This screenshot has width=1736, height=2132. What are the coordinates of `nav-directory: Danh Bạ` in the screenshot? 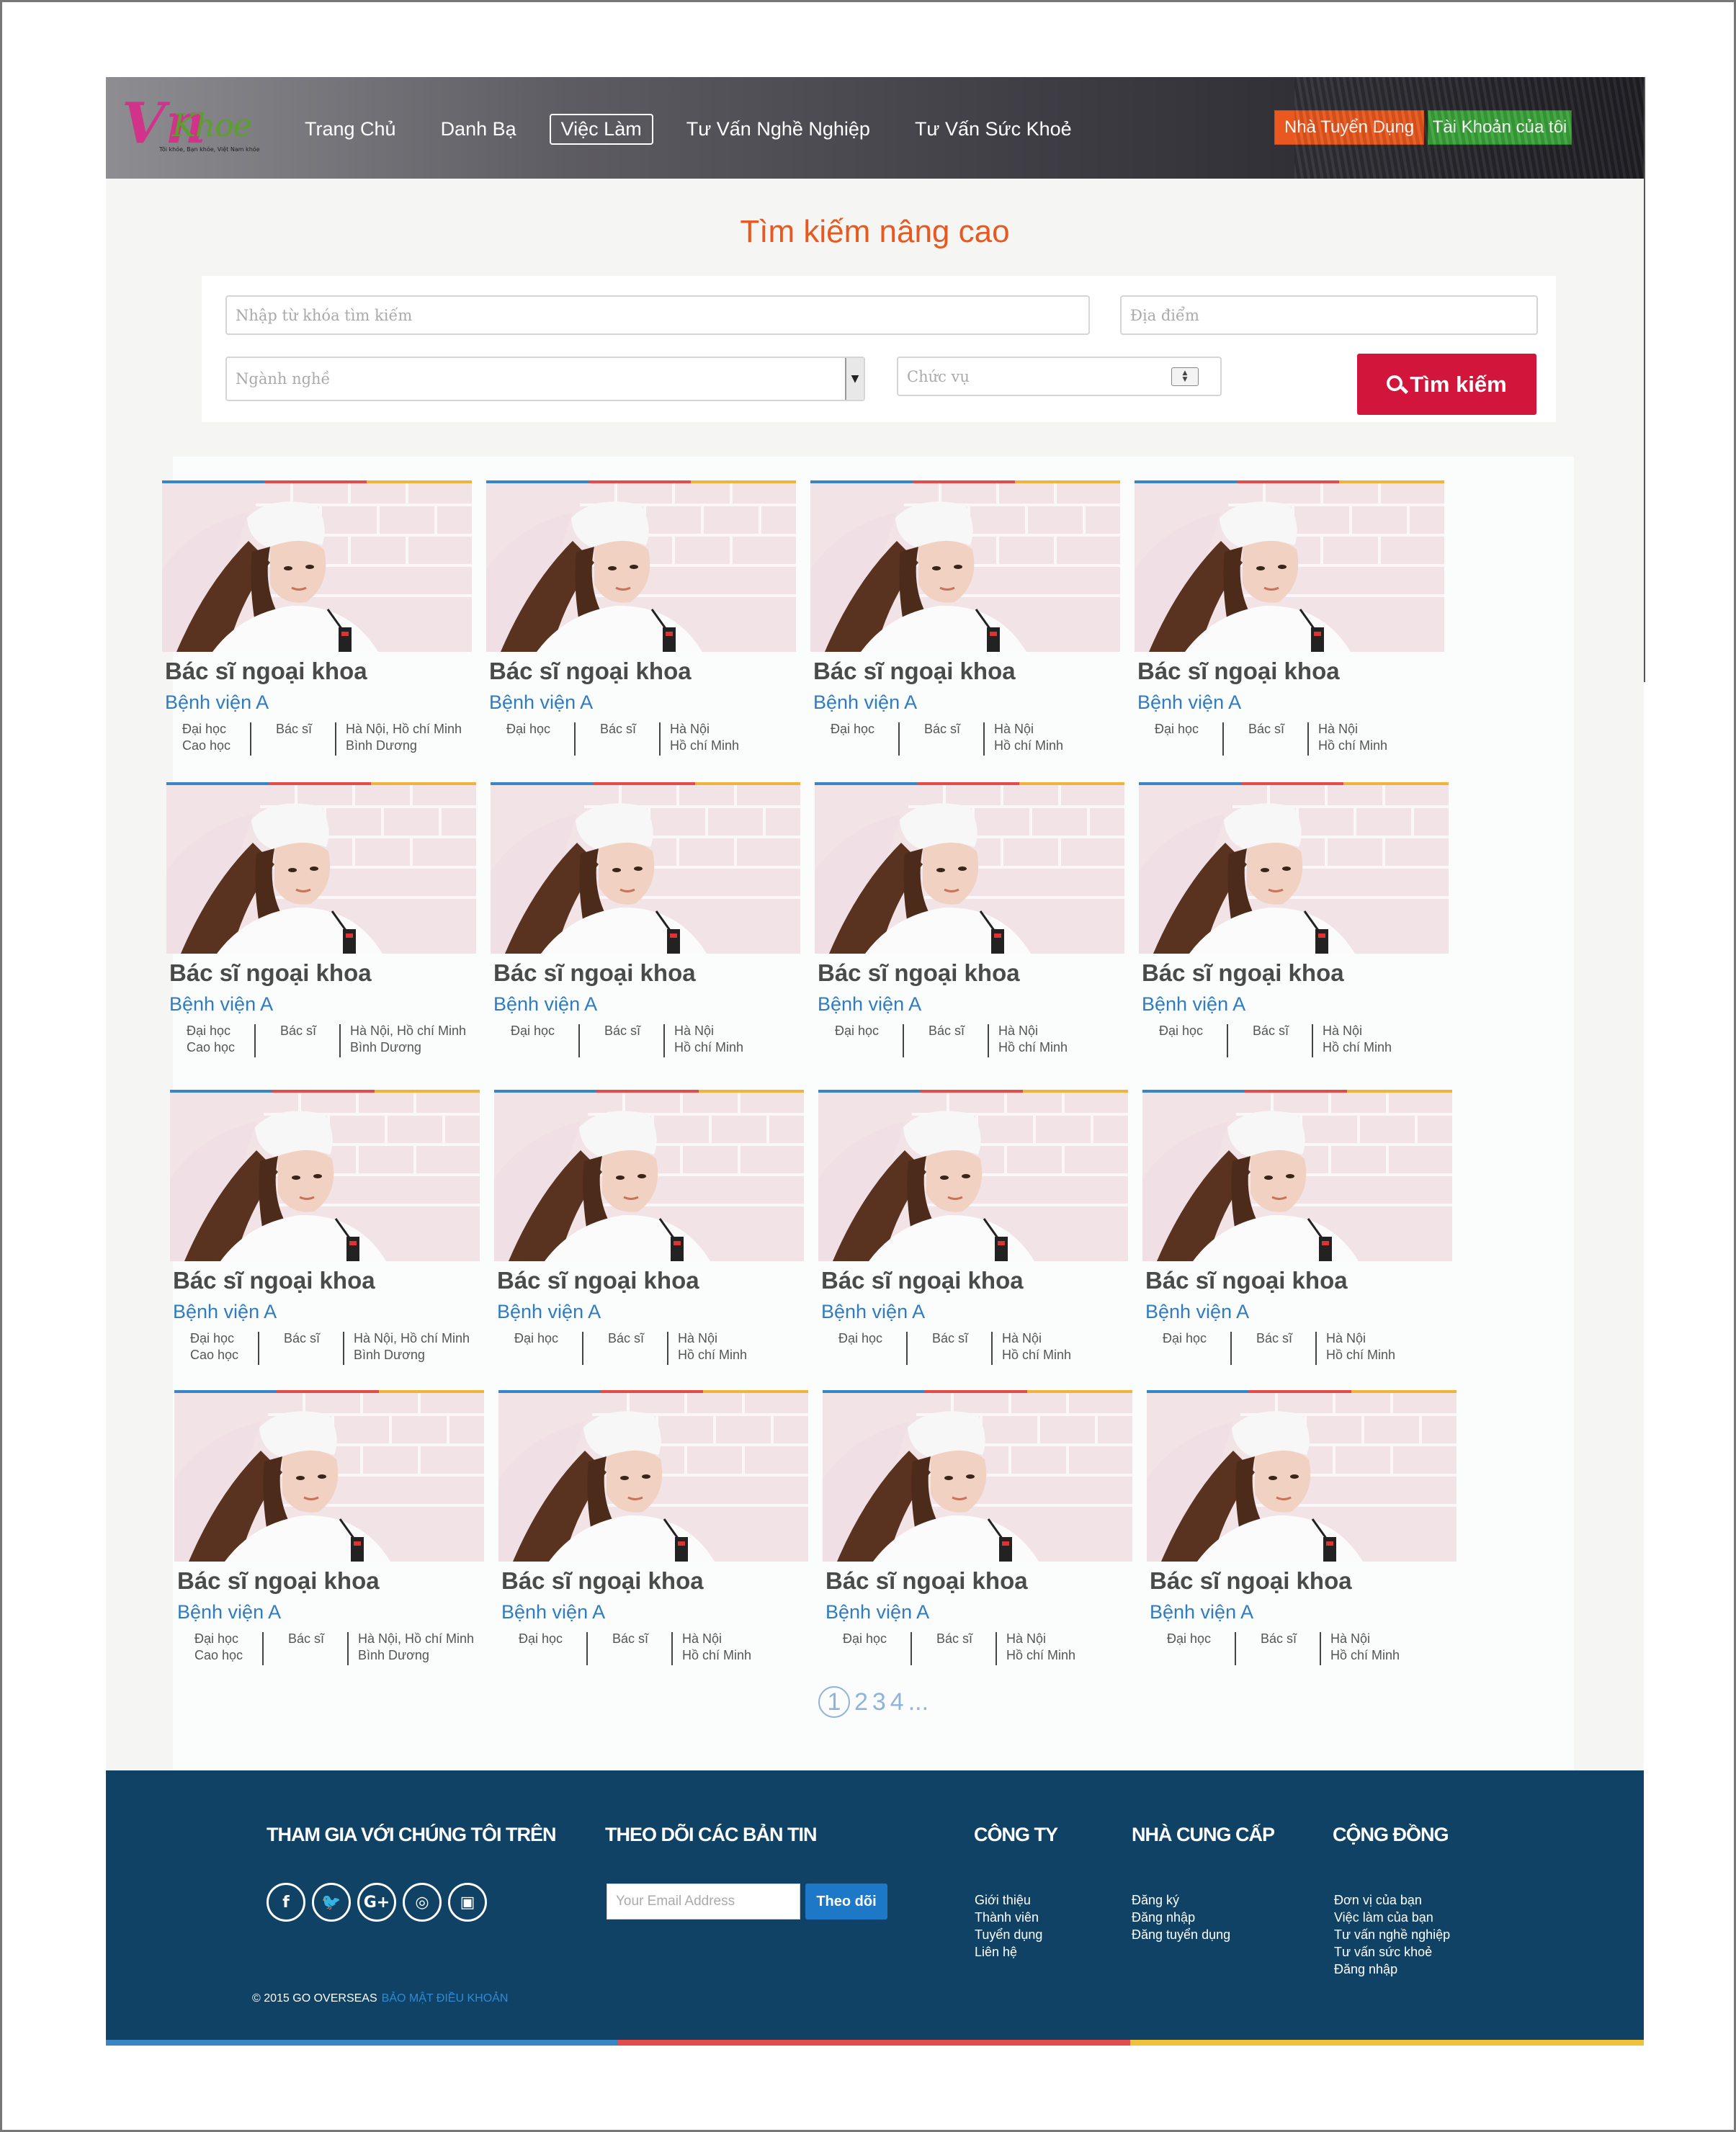 It's located at (478, 129).